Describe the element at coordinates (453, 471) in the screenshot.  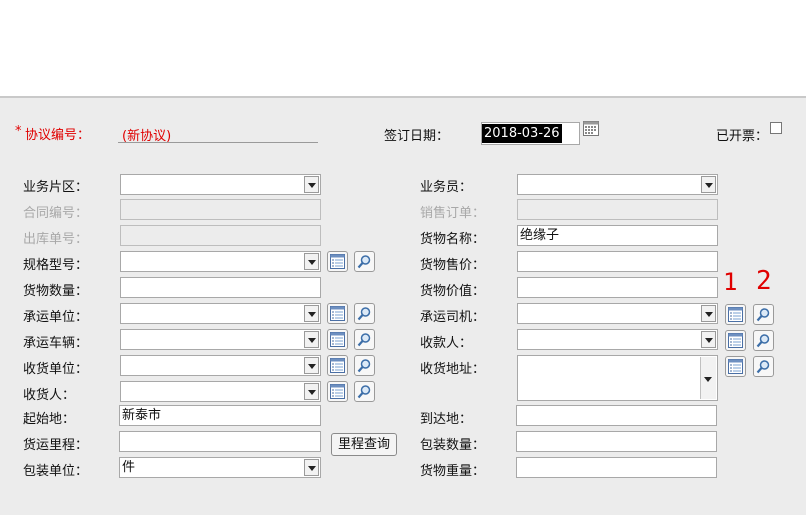
I see `goods-weight-label: 货物重量：` at that location.